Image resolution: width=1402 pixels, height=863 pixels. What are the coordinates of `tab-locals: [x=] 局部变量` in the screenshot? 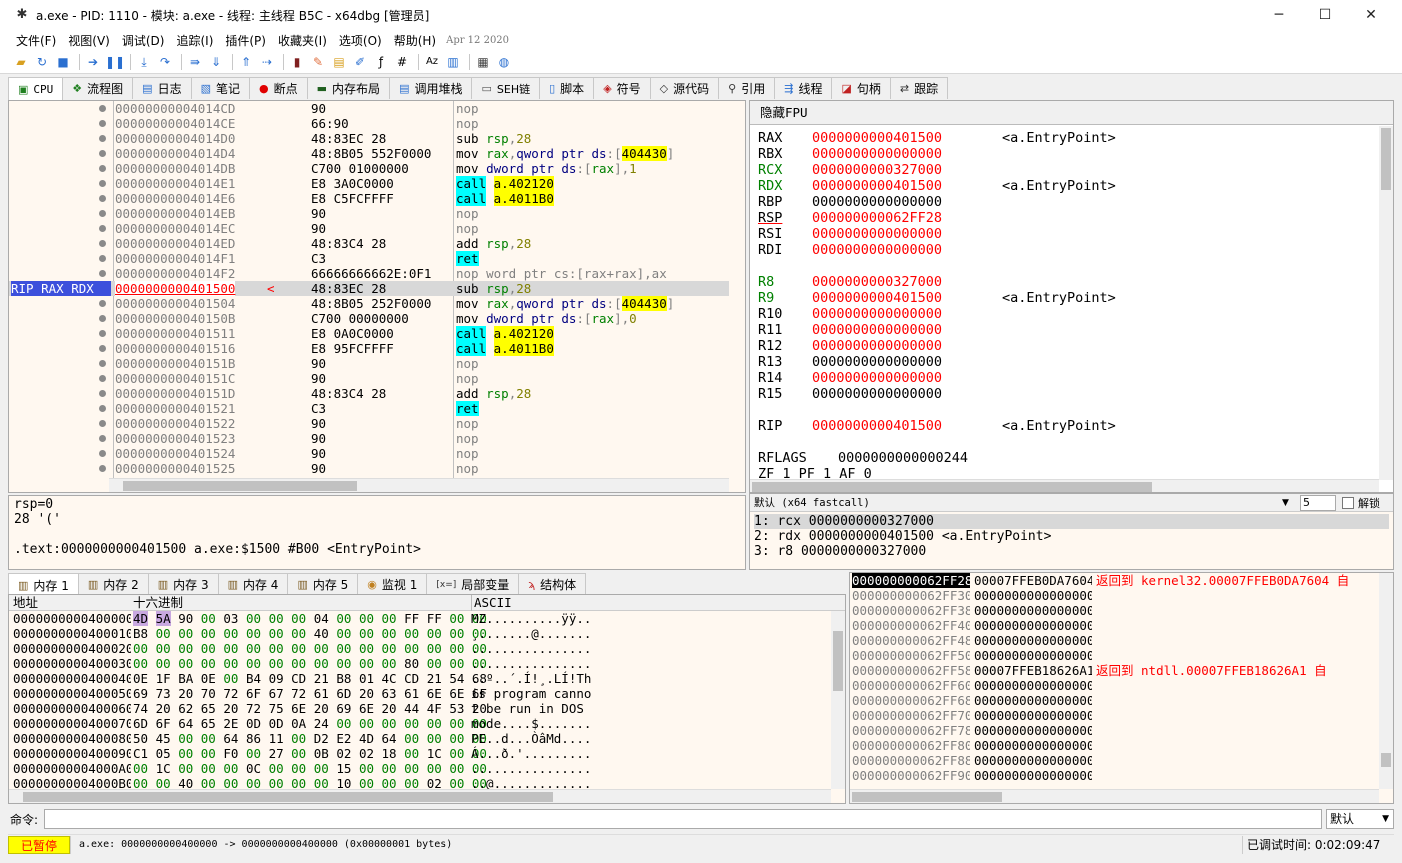 It's located at (473, 584).